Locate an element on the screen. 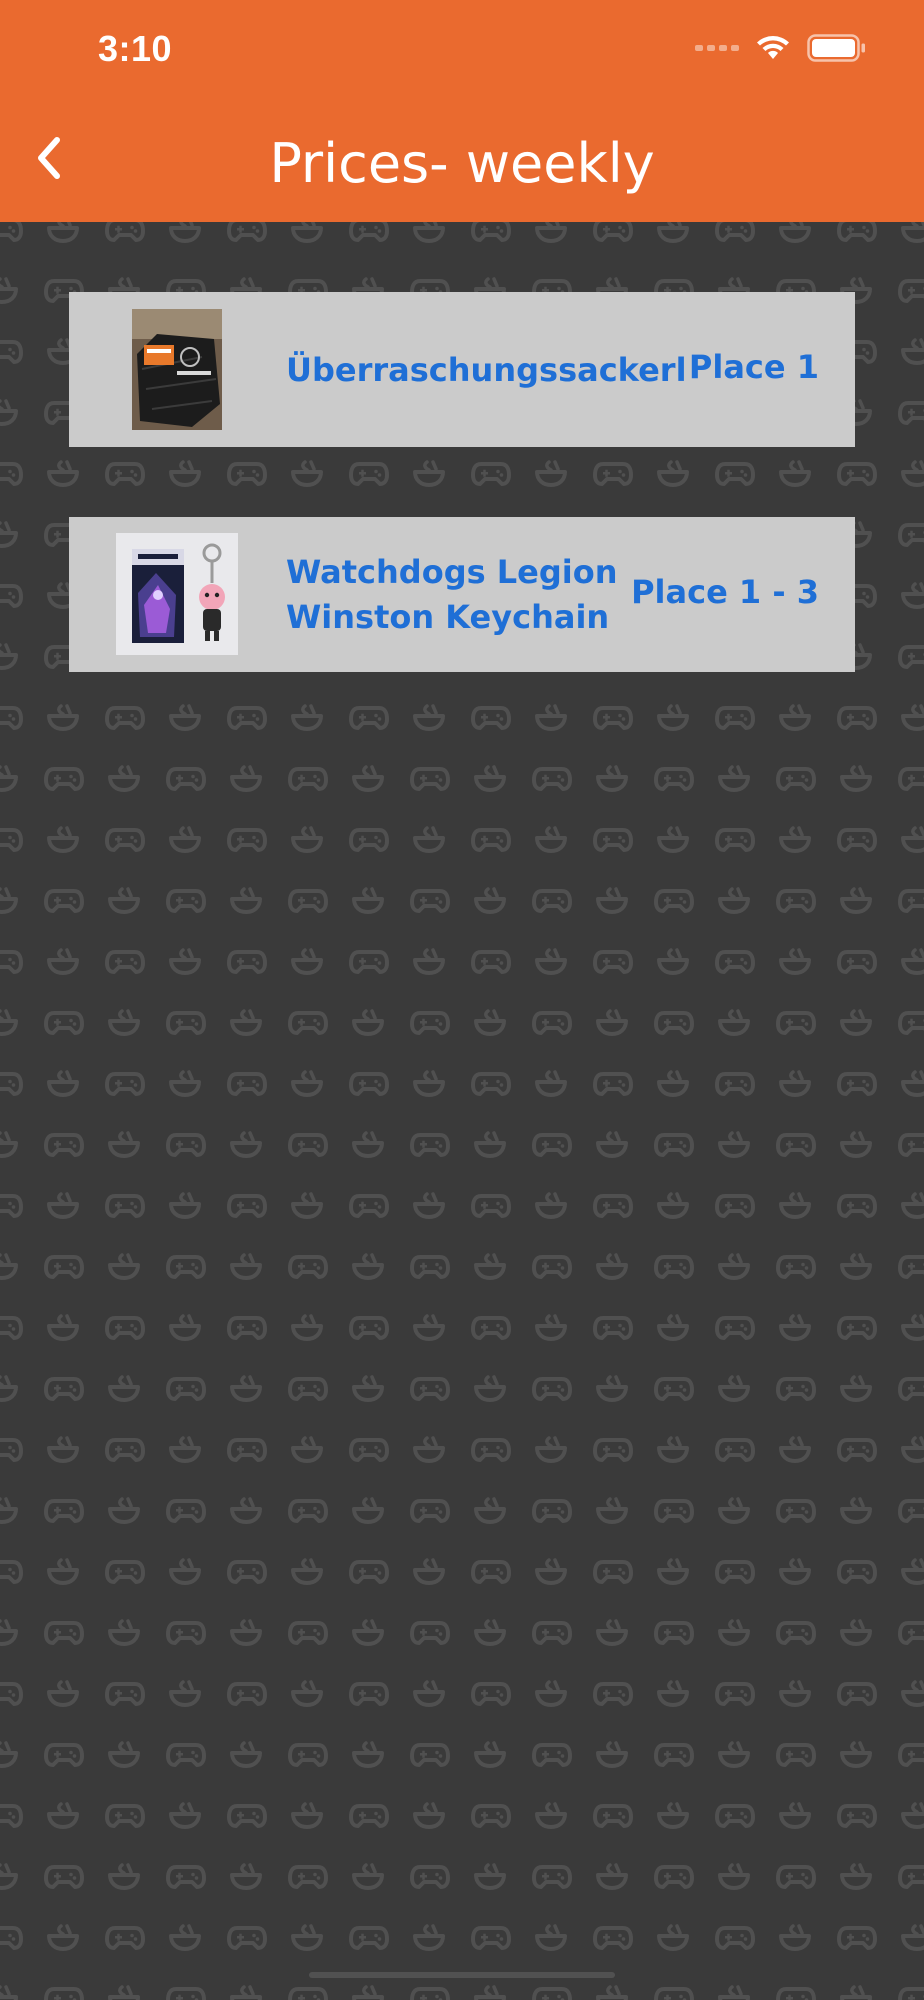  status-time: 3:10 is located at coordinates (135, 48).